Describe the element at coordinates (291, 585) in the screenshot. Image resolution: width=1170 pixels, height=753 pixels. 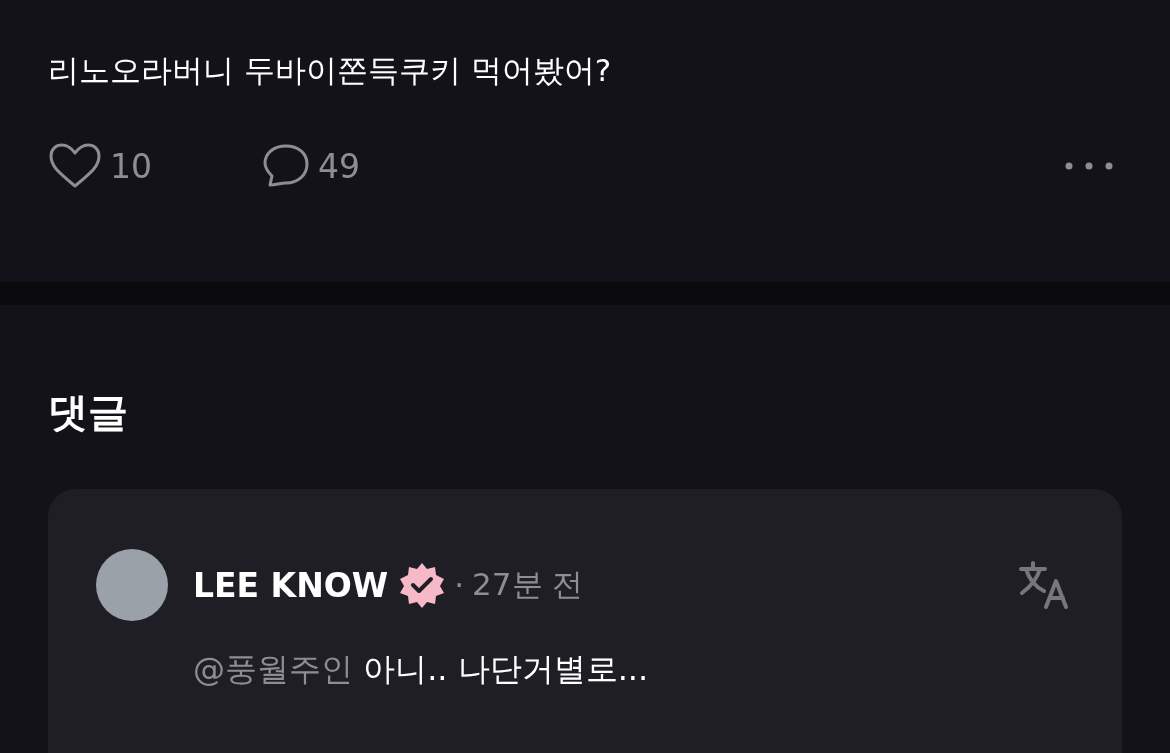
I see `author-name: LEE KNOW` at that location.